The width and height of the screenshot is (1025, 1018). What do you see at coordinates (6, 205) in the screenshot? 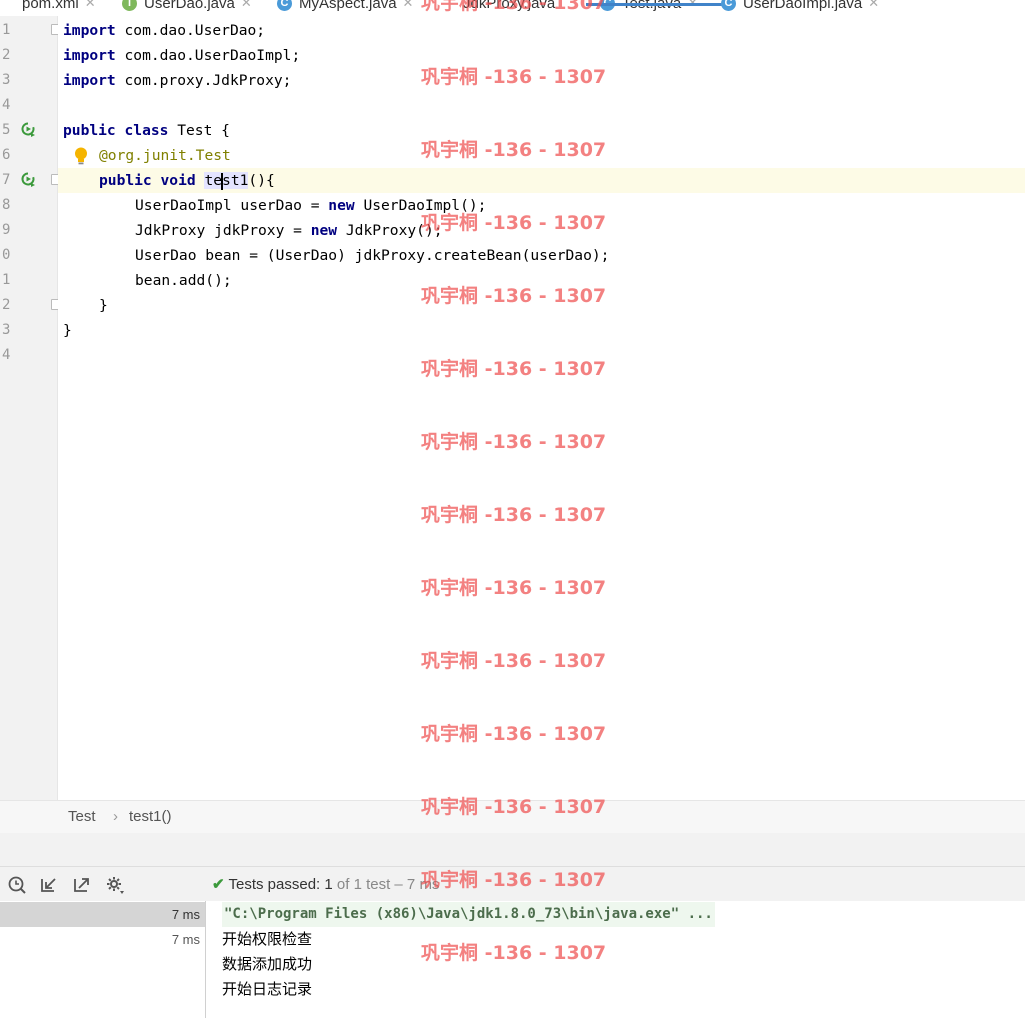
I see `line-number: 8` at bounding box center [6, 205].